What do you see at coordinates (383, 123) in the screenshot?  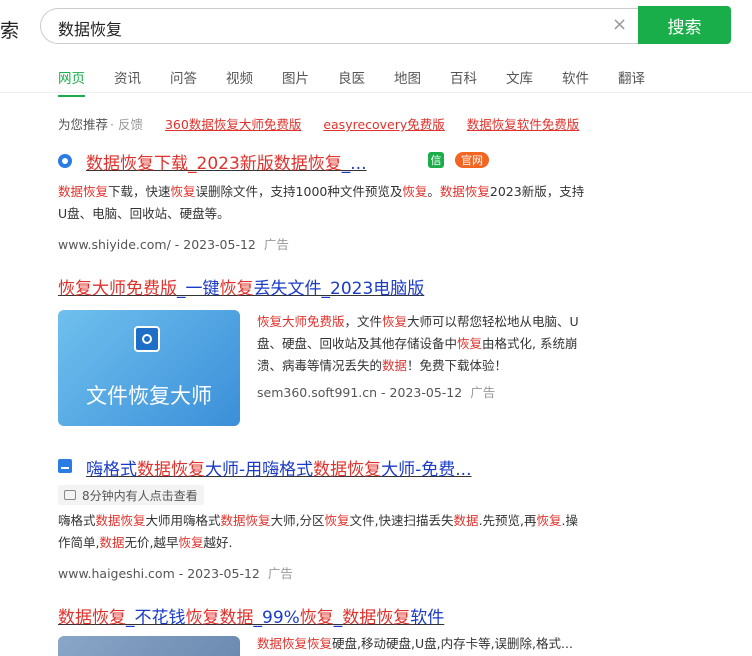 I see `recommend-link: easyrecovery免费版` at bounding box center [383, 123].